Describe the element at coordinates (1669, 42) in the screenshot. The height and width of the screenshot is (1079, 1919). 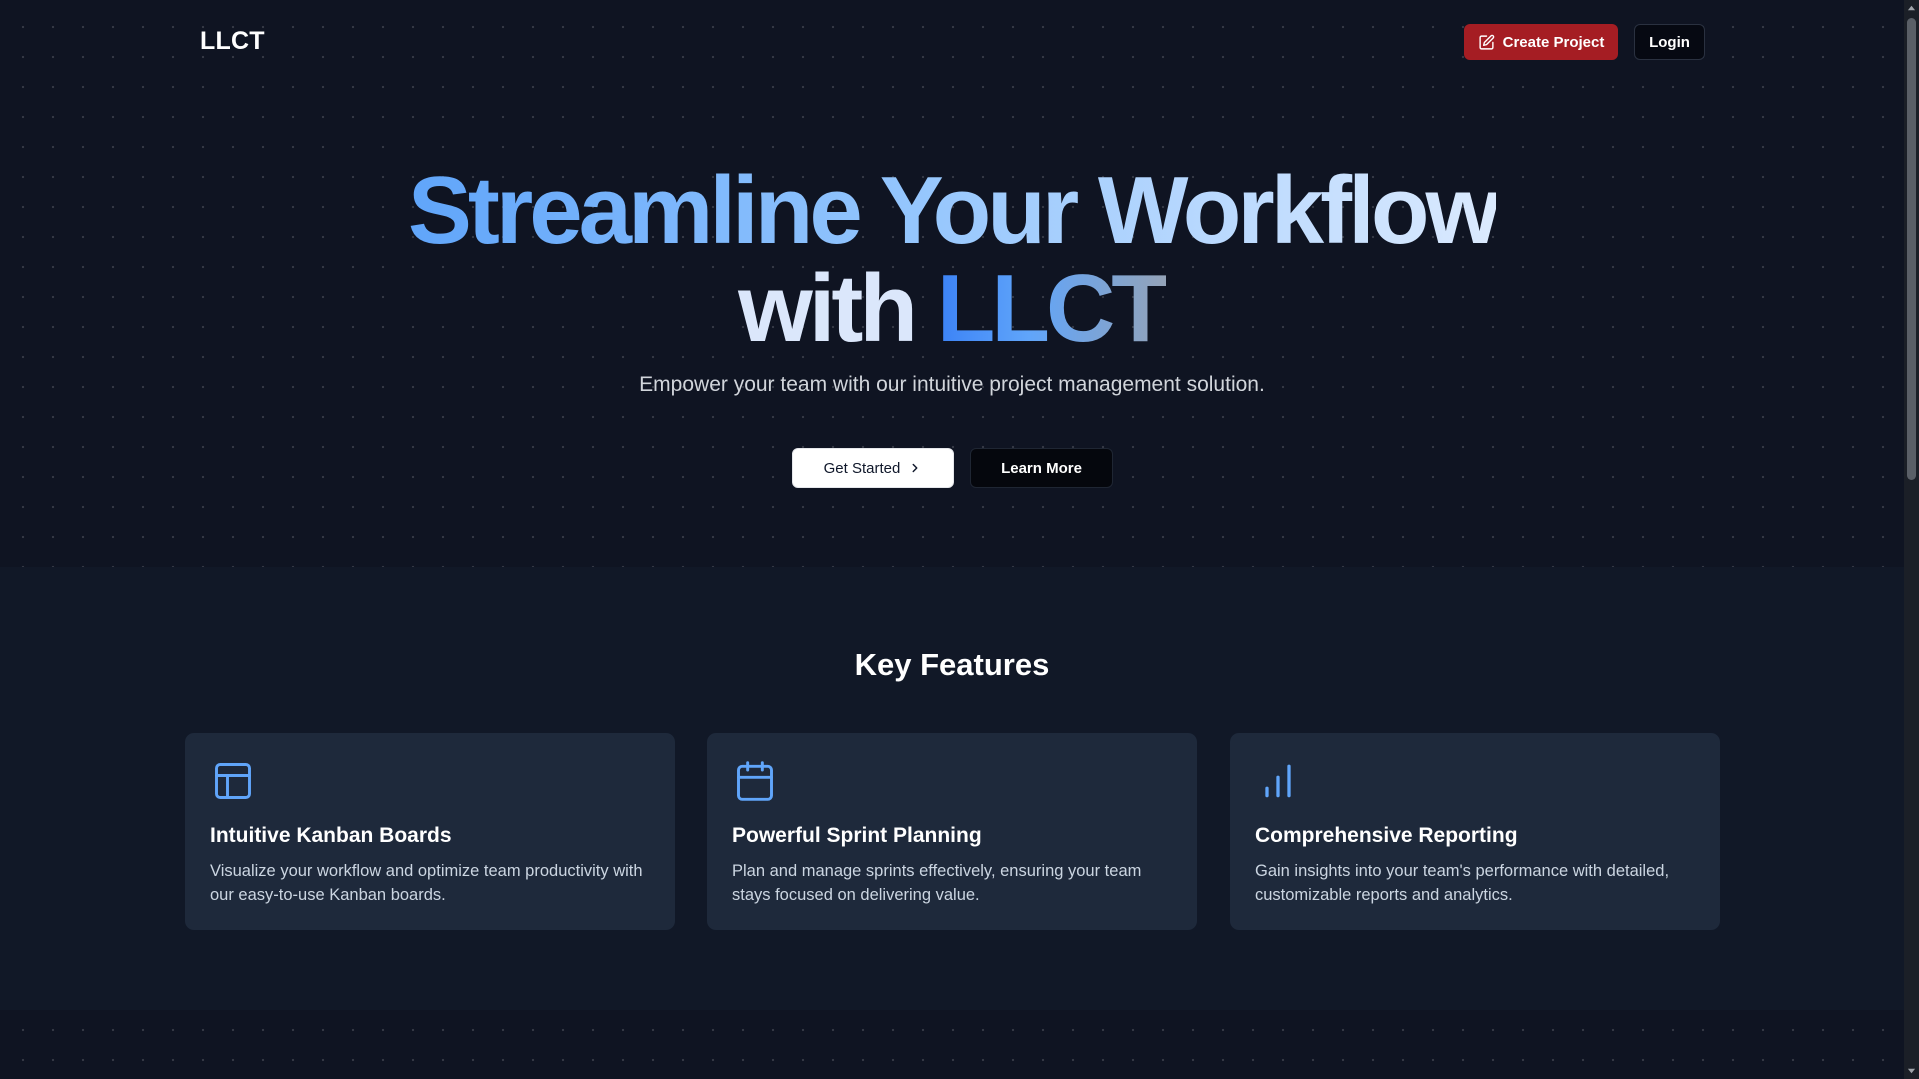
I see `login-button: Login` at that location.